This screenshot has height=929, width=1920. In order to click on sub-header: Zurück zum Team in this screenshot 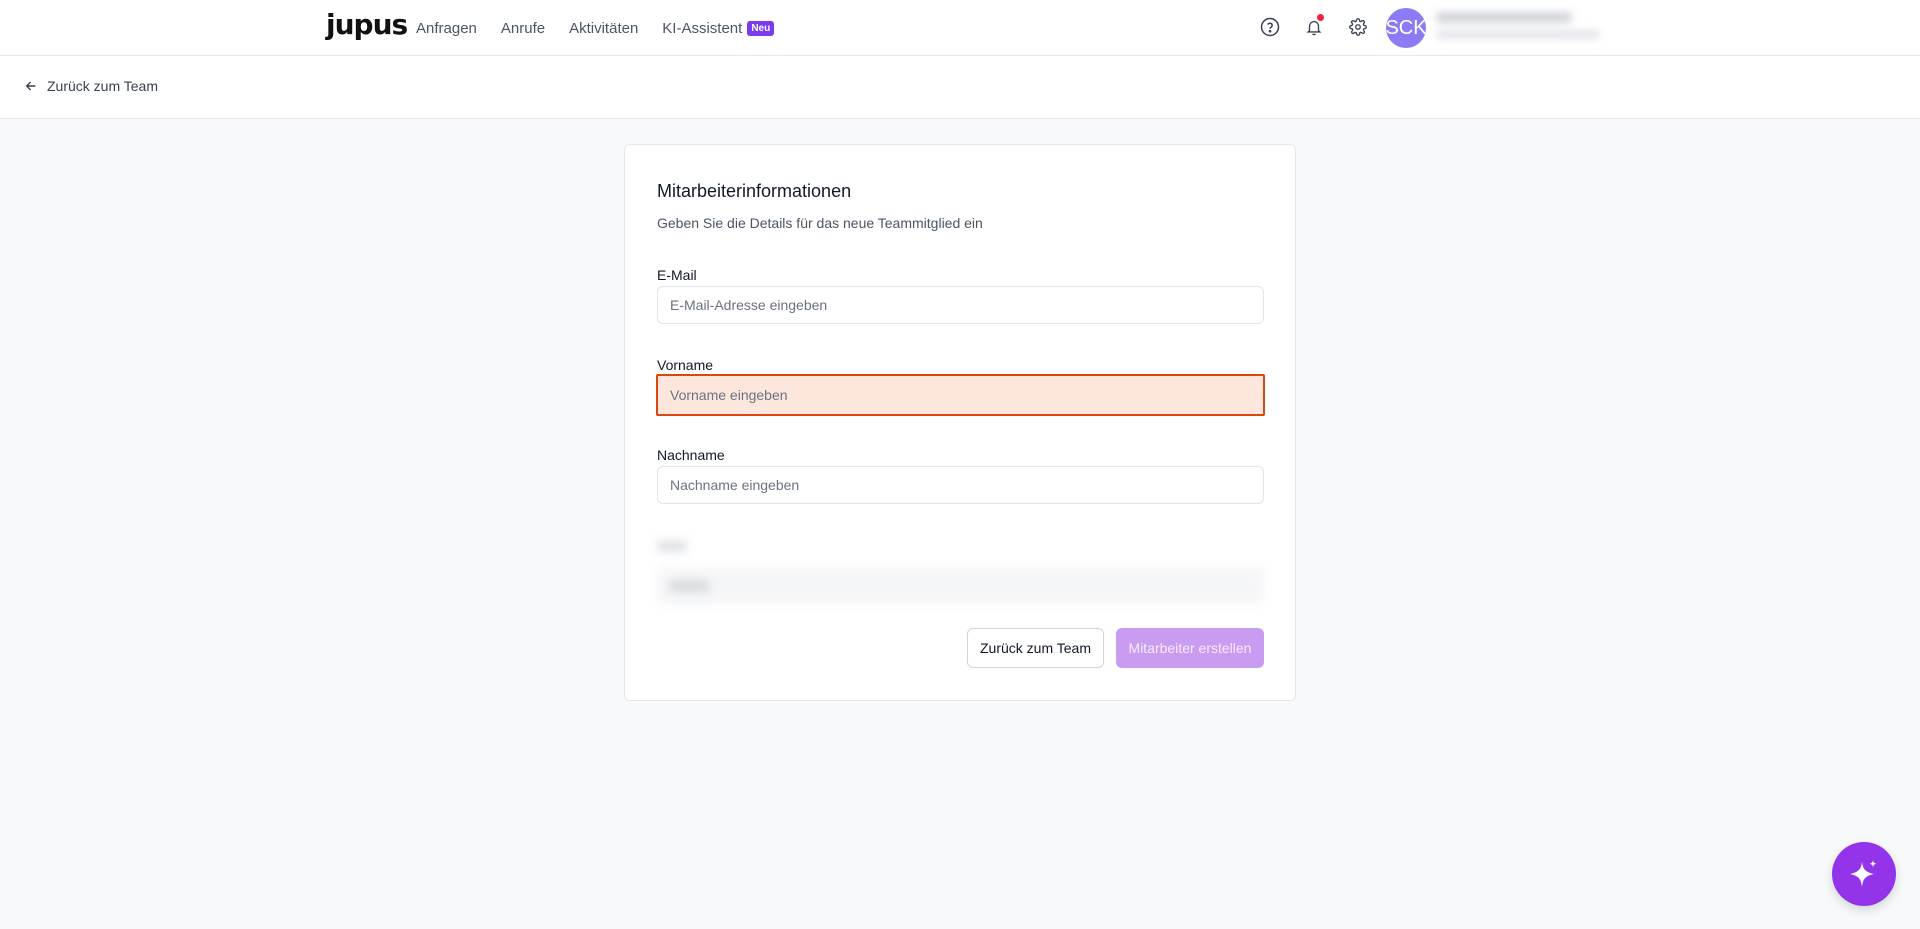, I will do `click(960, 87)`.